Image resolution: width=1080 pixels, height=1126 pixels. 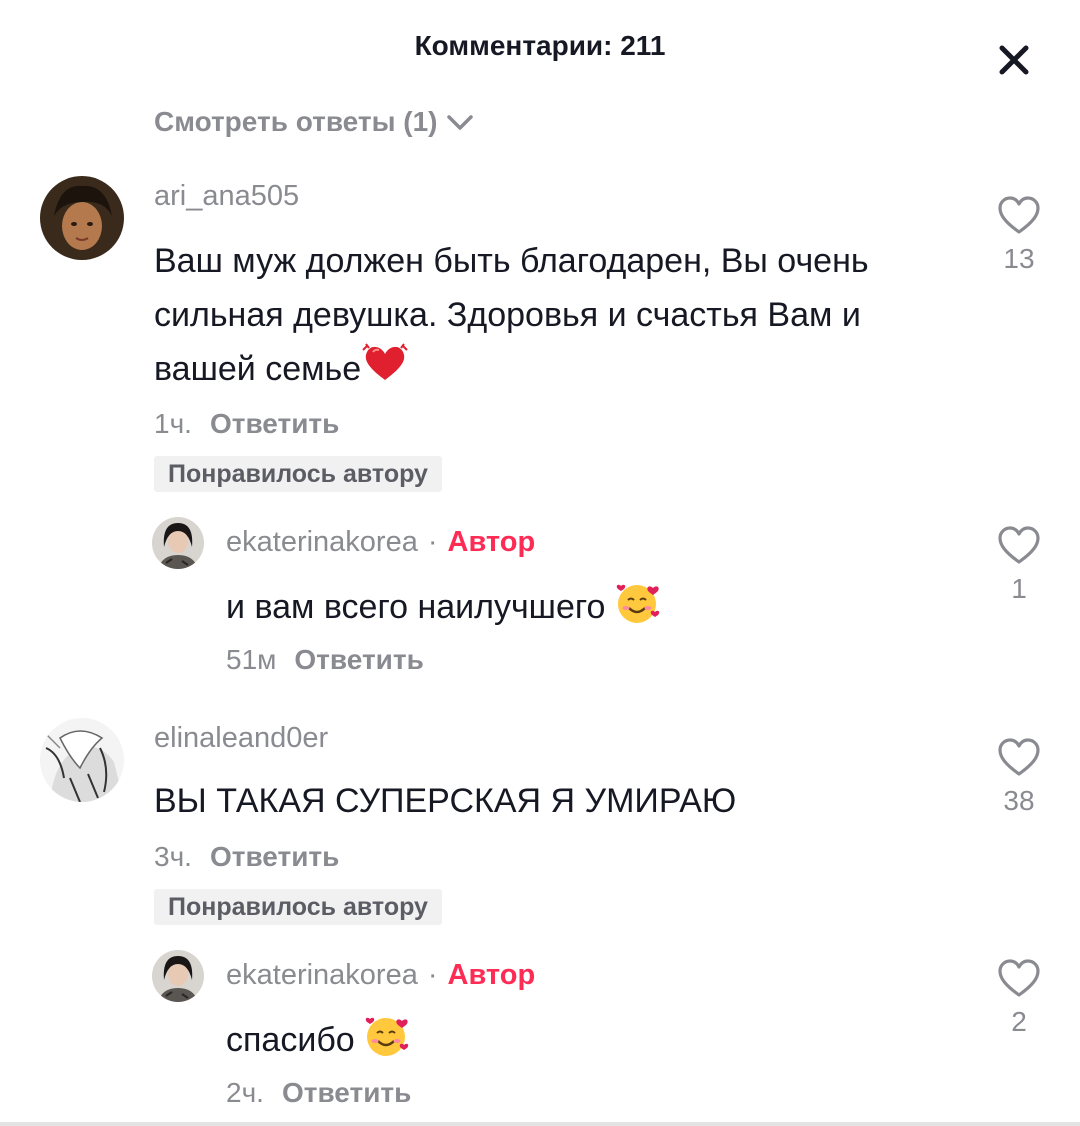 I want to click on comment-time: 1ч., so click(x=173, y=423).